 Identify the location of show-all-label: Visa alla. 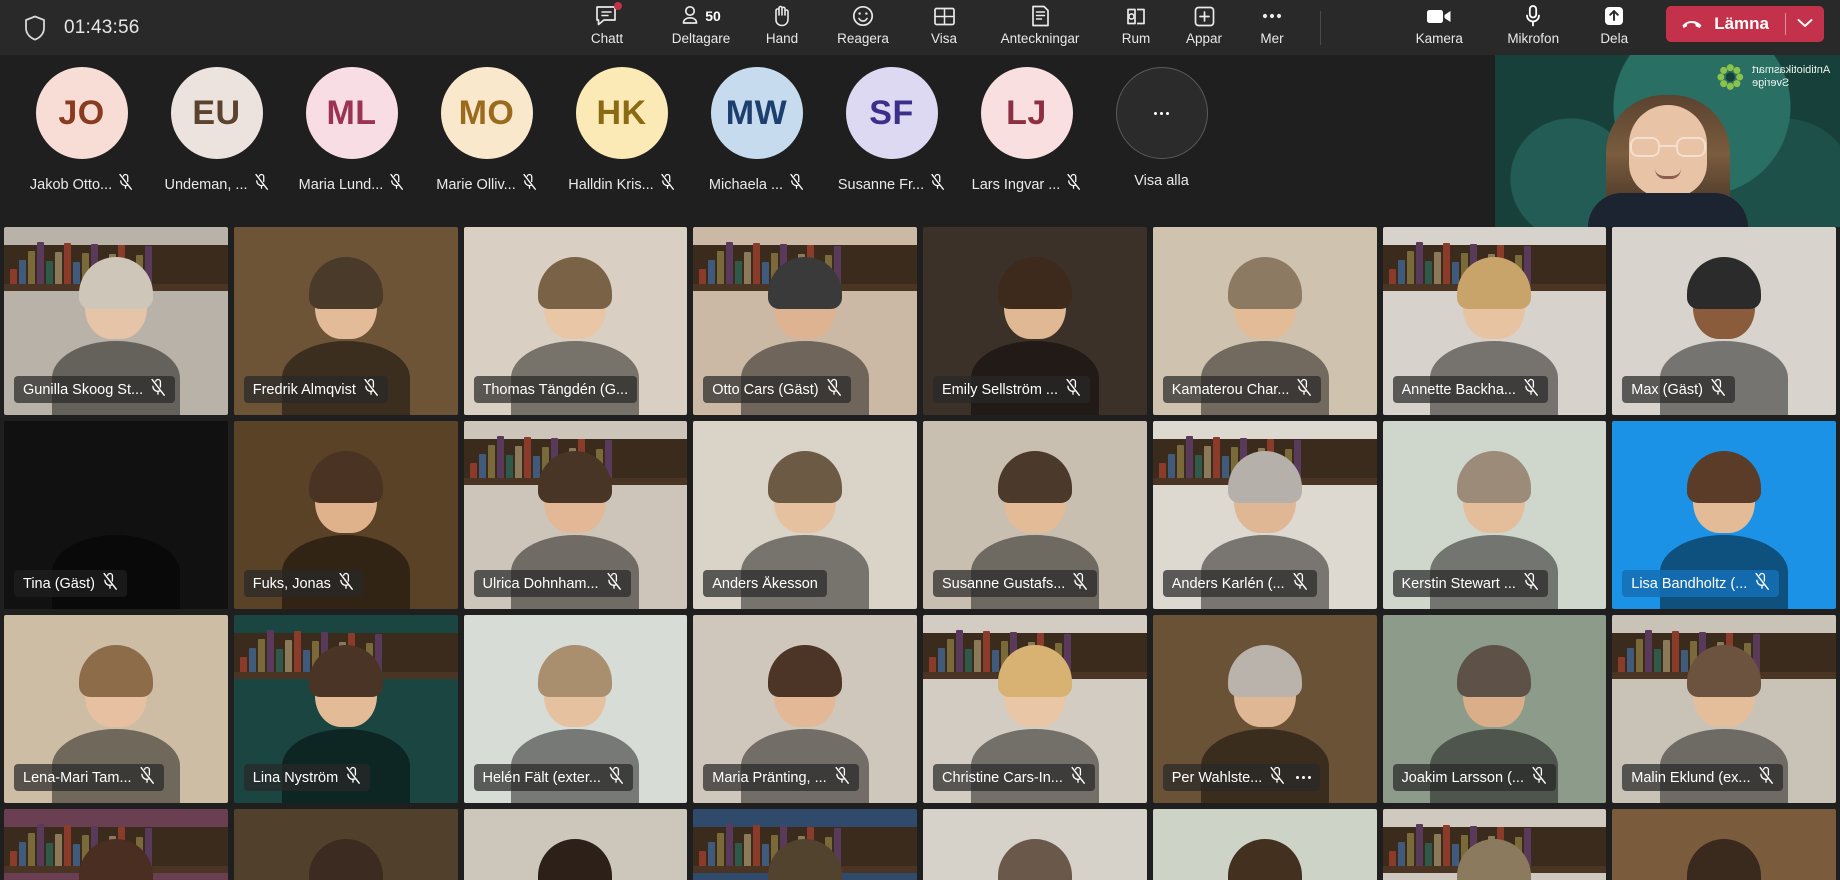
(1161, 181).